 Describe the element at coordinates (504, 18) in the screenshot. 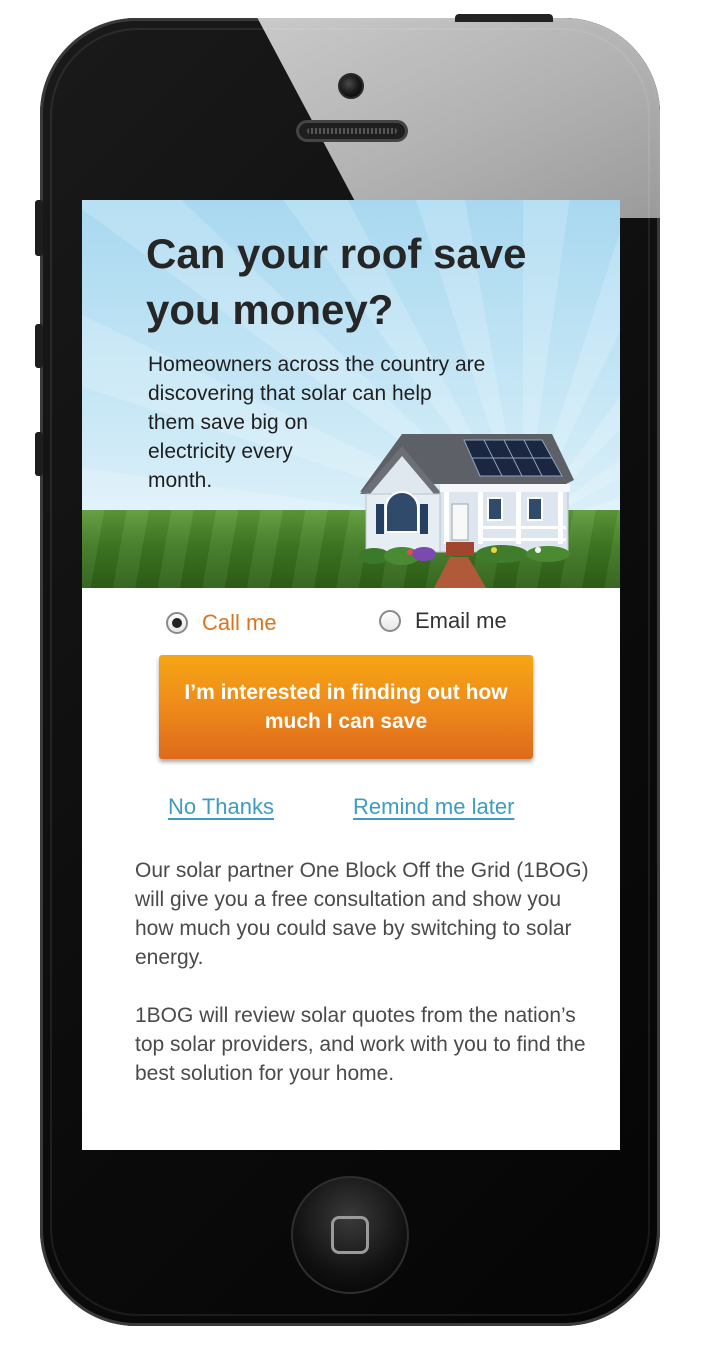

I see `power-button` at that location.